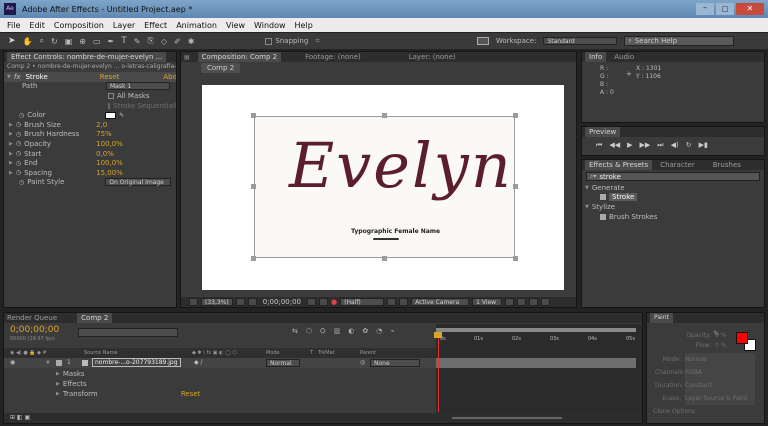 The height and width of the screenshot is (426, 768). Describe the element at coordinates (79, 25) in the screenshot. I see `menu-composition: Composition` at that location.